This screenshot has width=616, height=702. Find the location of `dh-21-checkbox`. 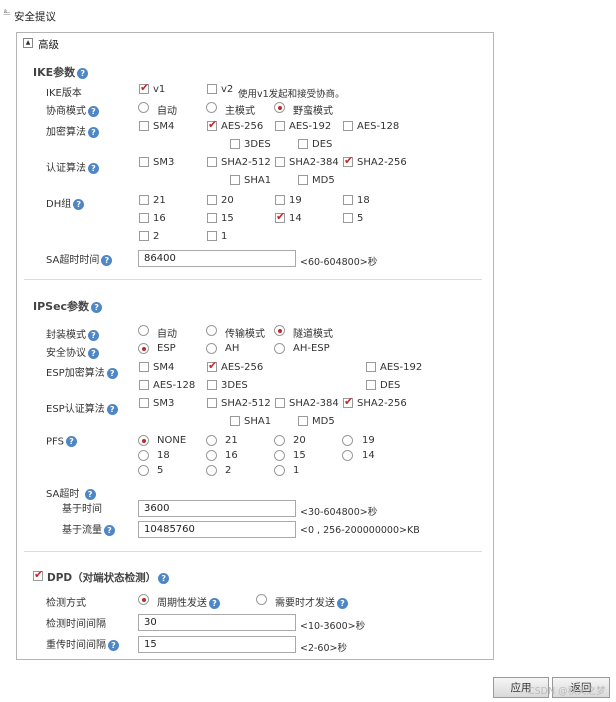

dh-21-checkbox is located at coordinates (144, 200).